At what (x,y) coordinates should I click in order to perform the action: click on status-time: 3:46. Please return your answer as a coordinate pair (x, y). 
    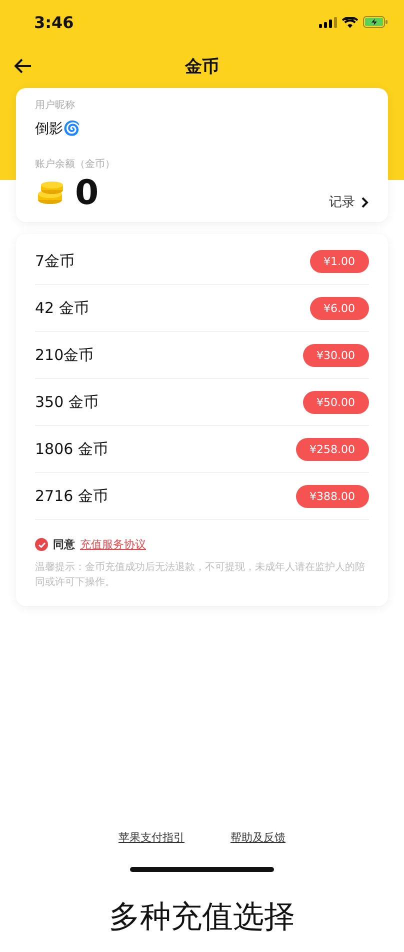
    Looking at the image, I should click on (54, 22).